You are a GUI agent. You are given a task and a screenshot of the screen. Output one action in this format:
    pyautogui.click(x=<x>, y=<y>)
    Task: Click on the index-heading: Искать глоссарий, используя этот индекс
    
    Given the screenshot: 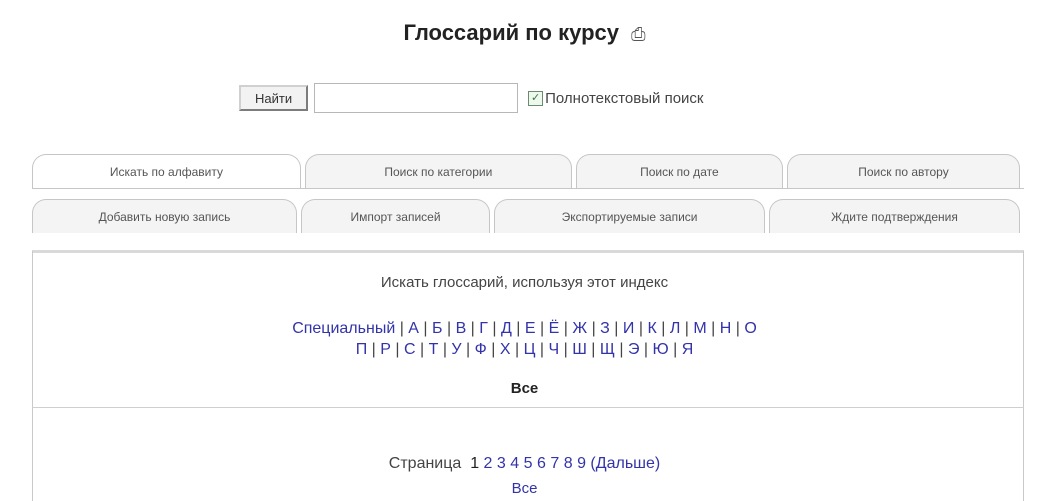 What is the action you would take?
    pyautogui.click(x=524, y=282)
    